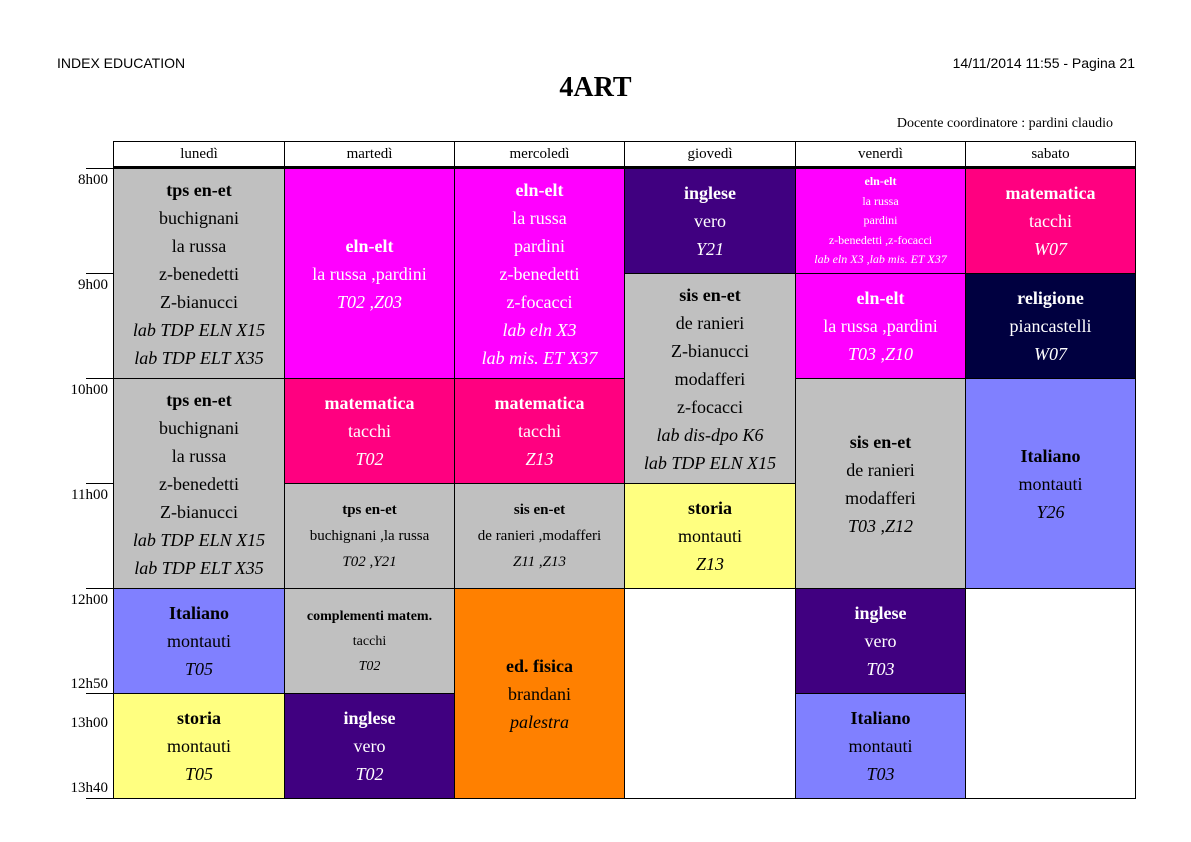 The height and width of the screenshot is (842, 1191). Describe the element at coordinates (1050, 154) in the screenshot. I see `day-header-saturday: sabato` at that location.